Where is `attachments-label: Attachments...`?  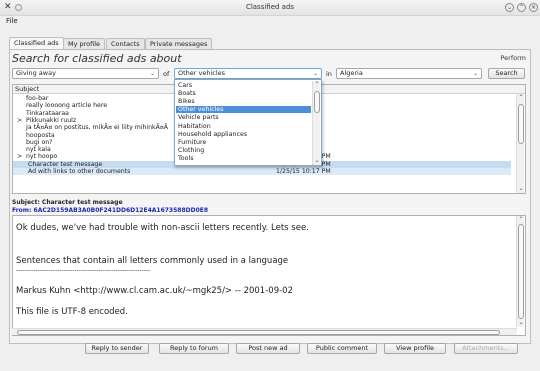 attachments-label: Attachments... is located at coordinates (486, 348).